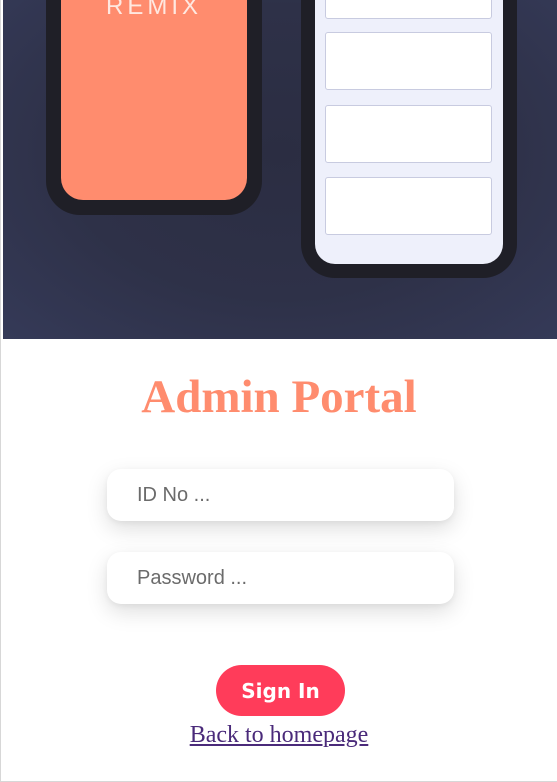 This screenshot has height=782, width=557. I want to click on phone-mockup-right, so click(409, 139).